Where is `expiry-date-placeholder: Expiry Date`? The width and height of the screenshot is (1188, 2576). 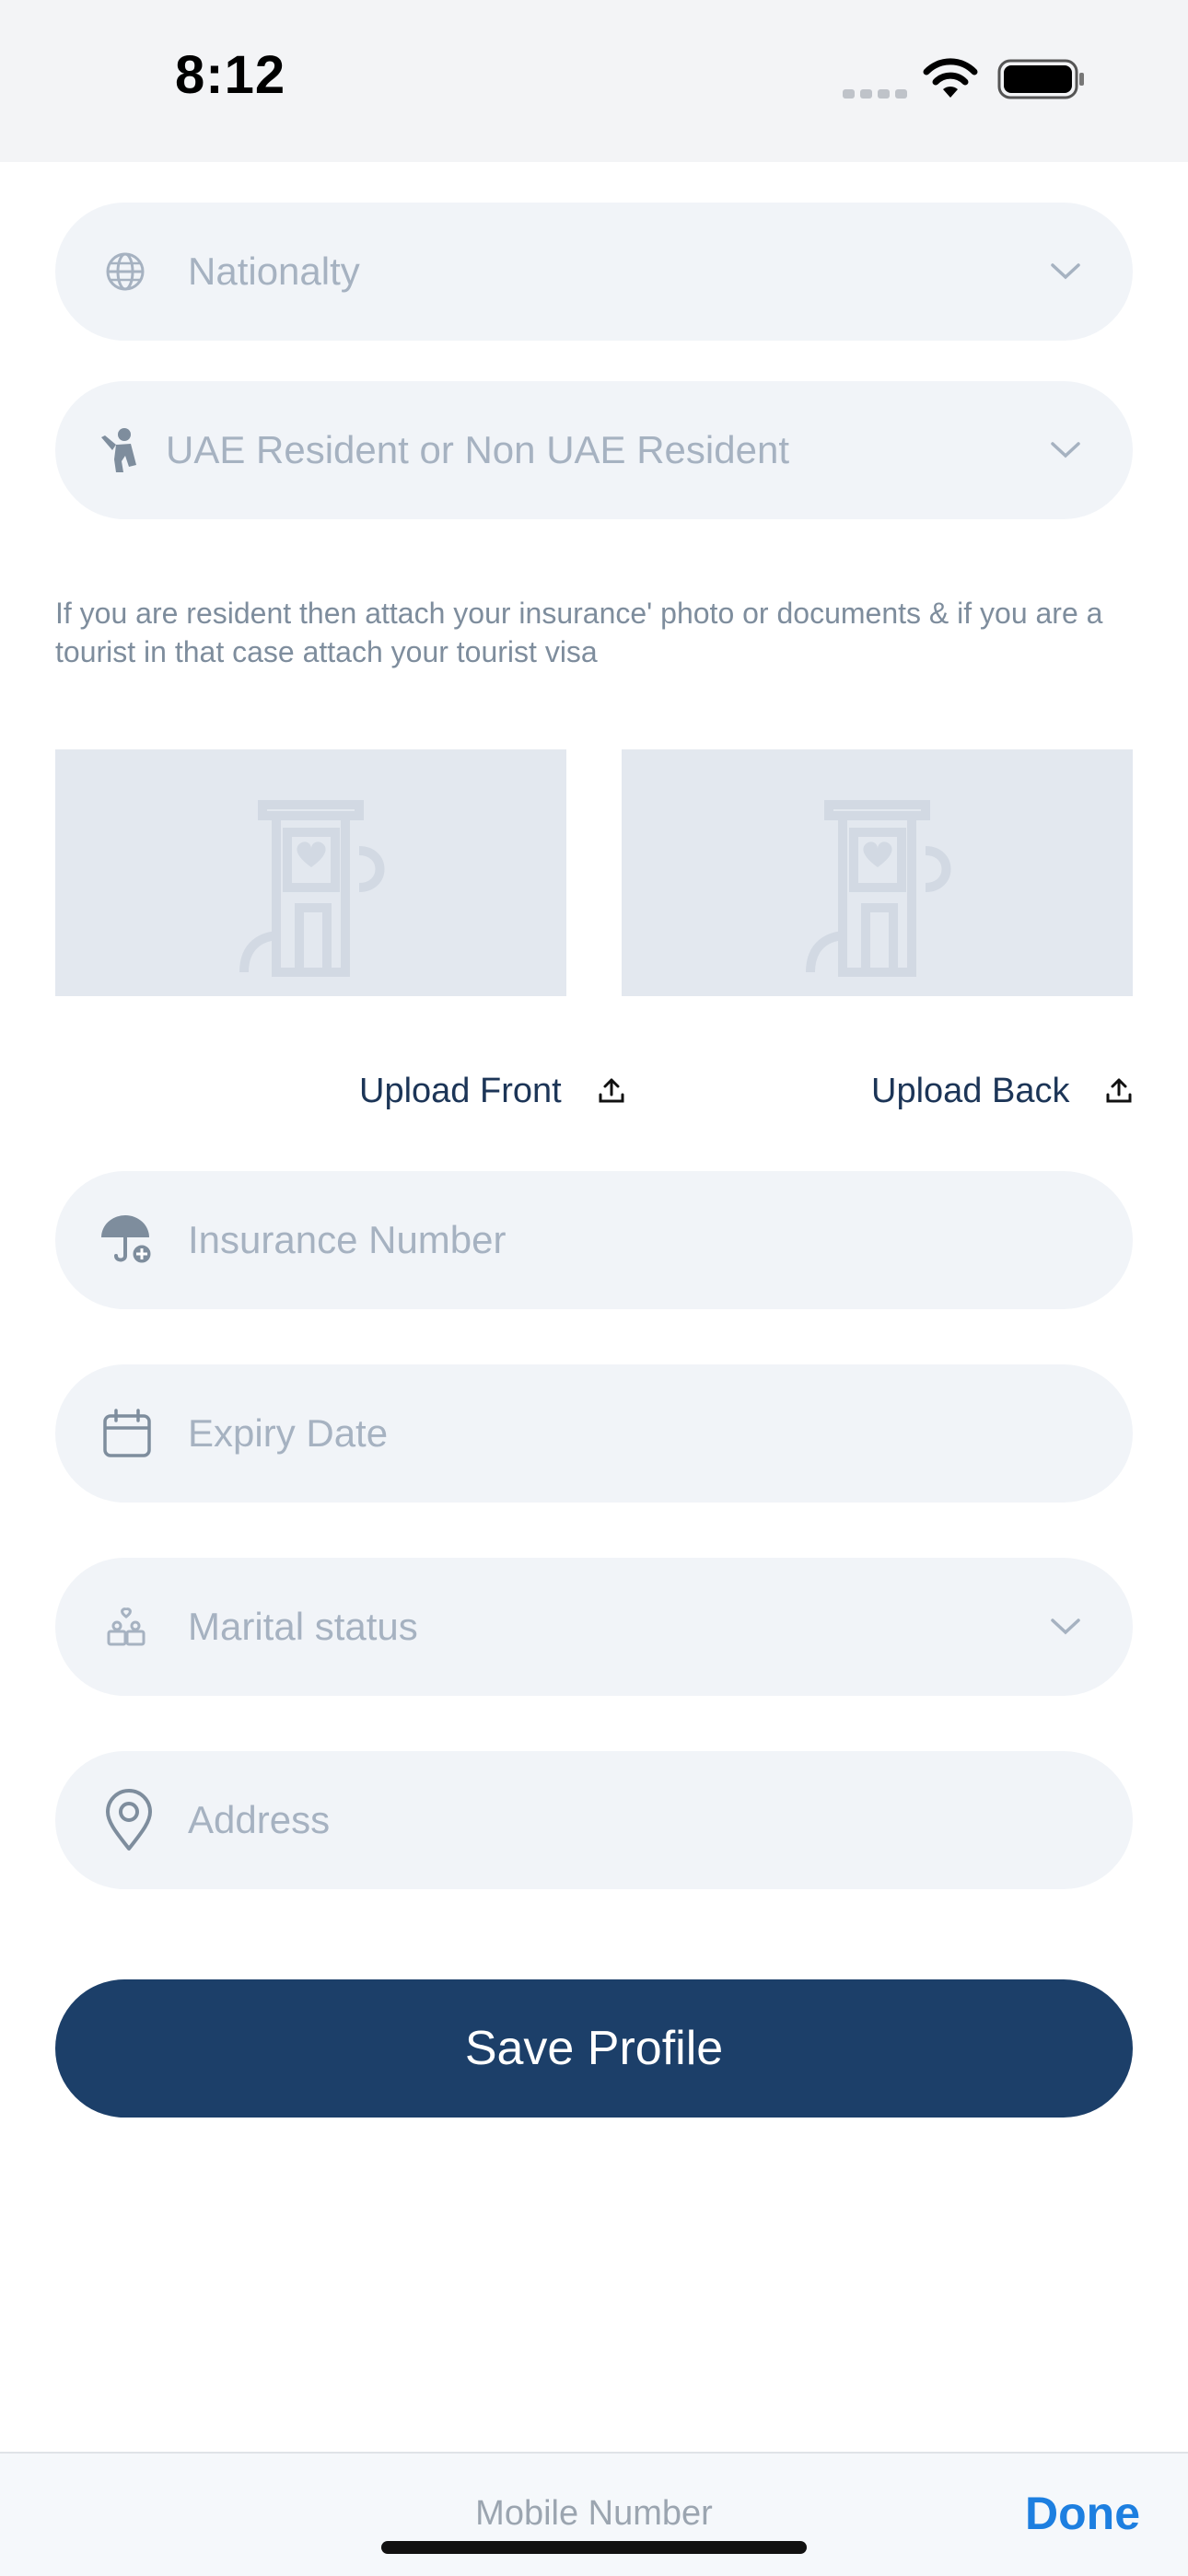 expiry-date-placeholder: Expiry Date is located at coordinates (288, 1433).